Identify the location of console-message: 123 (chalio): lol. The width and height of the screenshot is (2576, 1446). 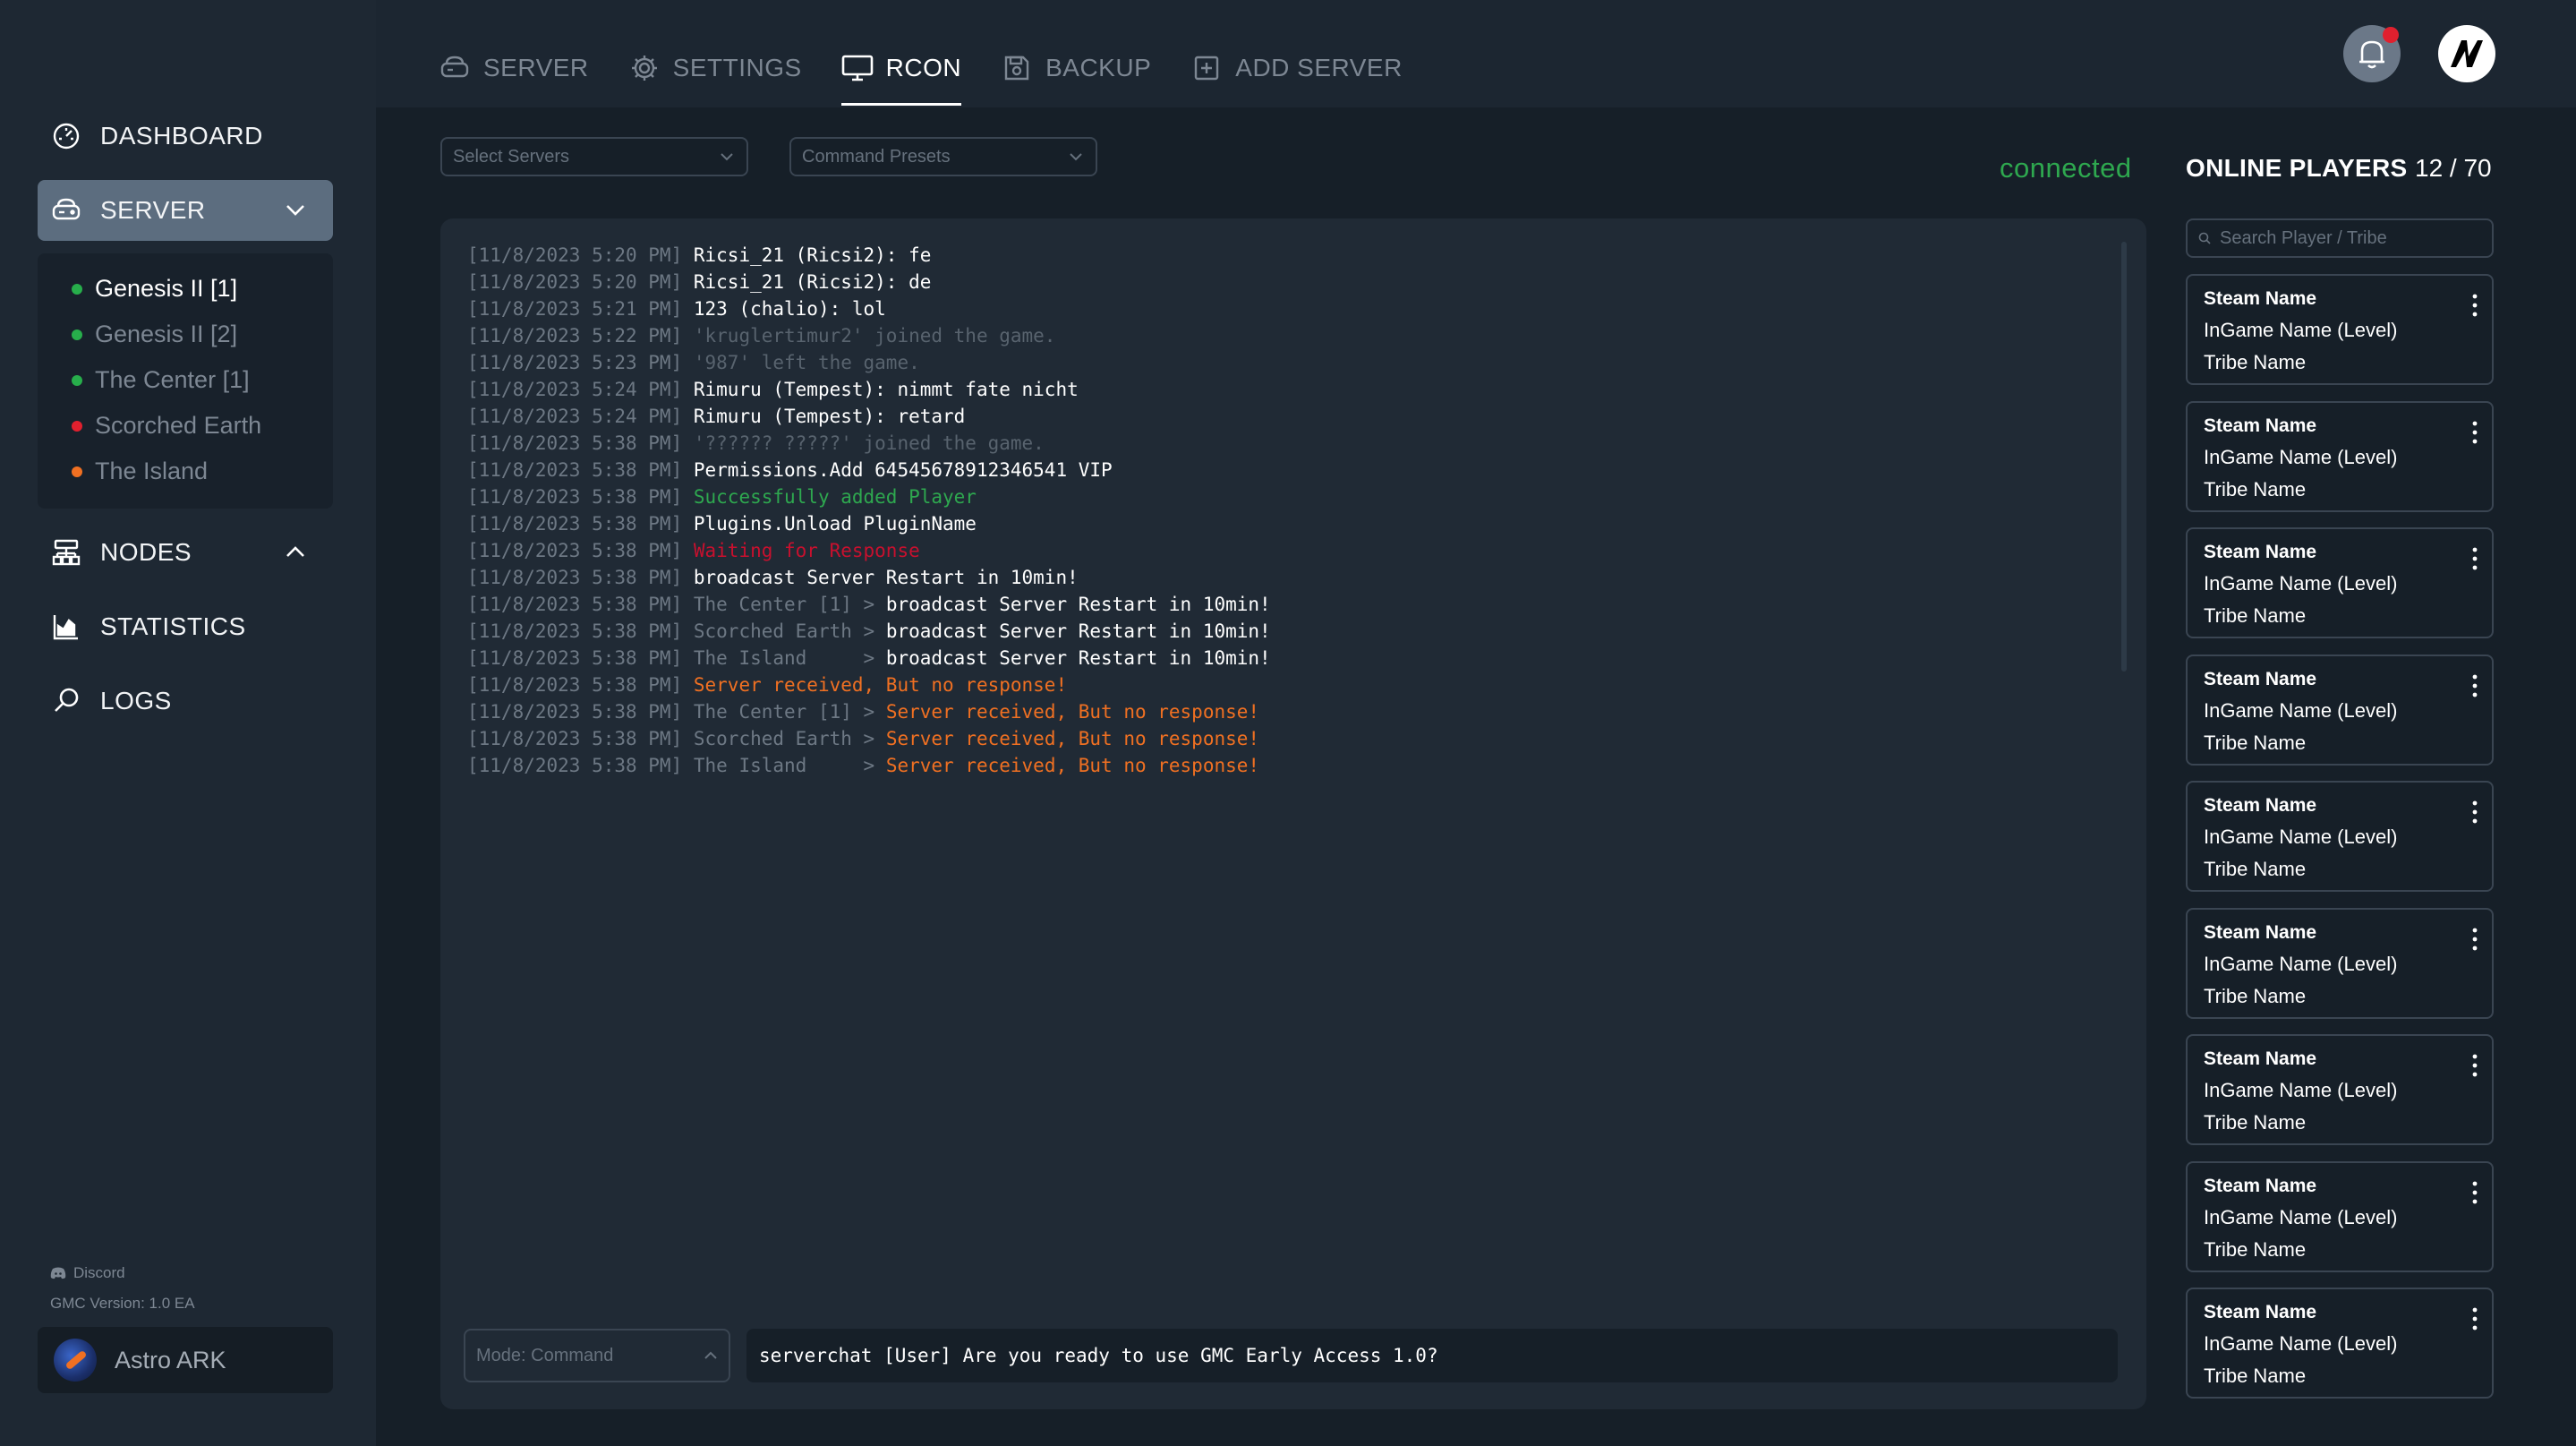
(789, 309).